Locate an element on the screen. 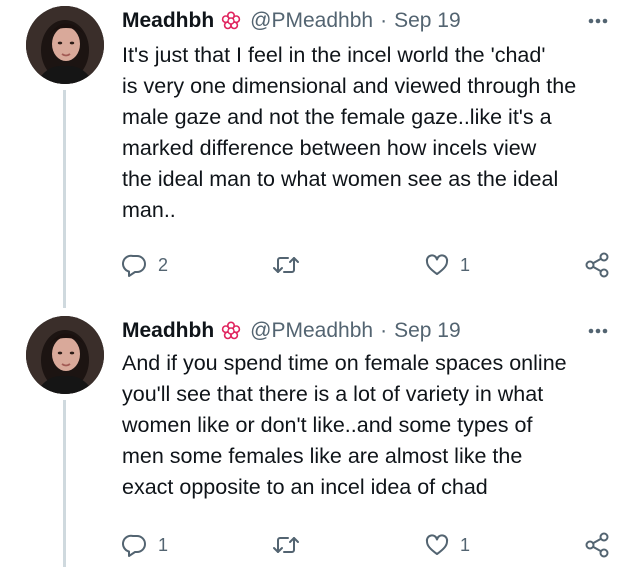 The image size is (640, 567). reply-button: 2 is located at coordinates (145, 265).